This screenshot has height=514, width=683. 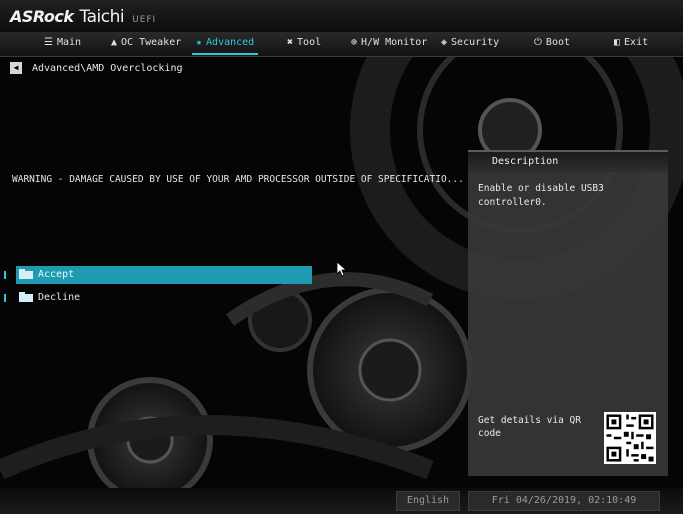 What do you see at coordinates (354, 42) in the screenshot?
I see `monitor-icon: ⊕` at bounding box center [354, 42].